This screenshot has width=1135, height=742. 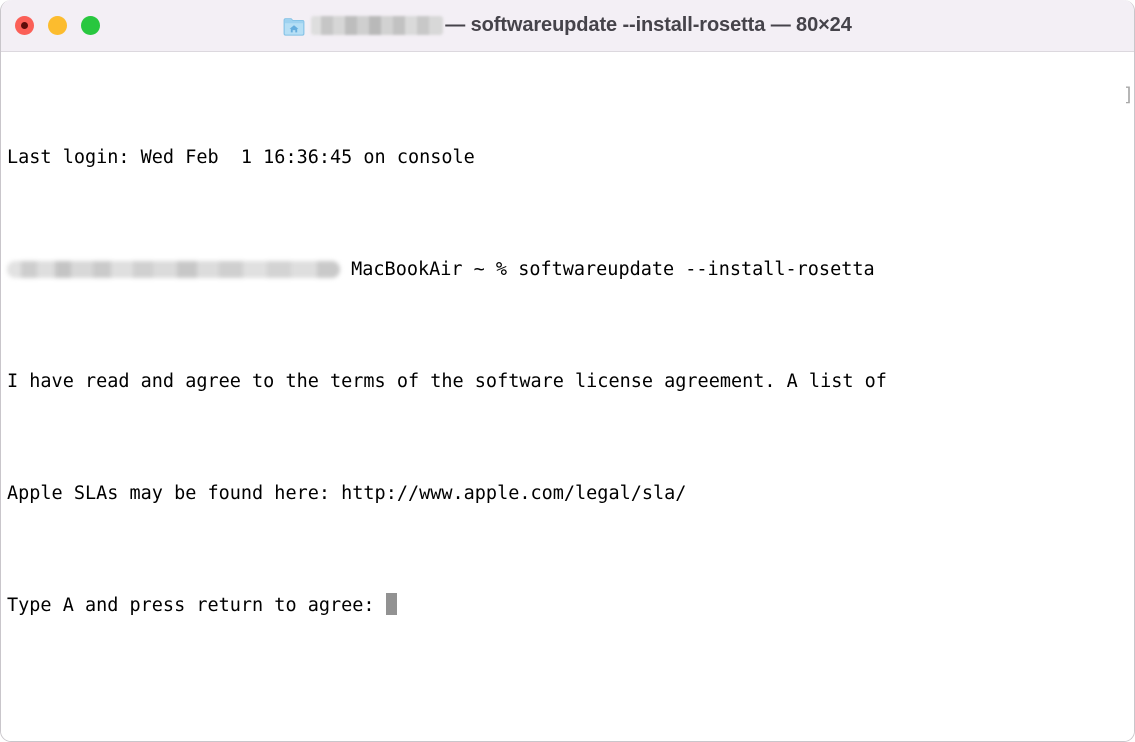 I want to click on close-window-button, so click(x=24, y=25).